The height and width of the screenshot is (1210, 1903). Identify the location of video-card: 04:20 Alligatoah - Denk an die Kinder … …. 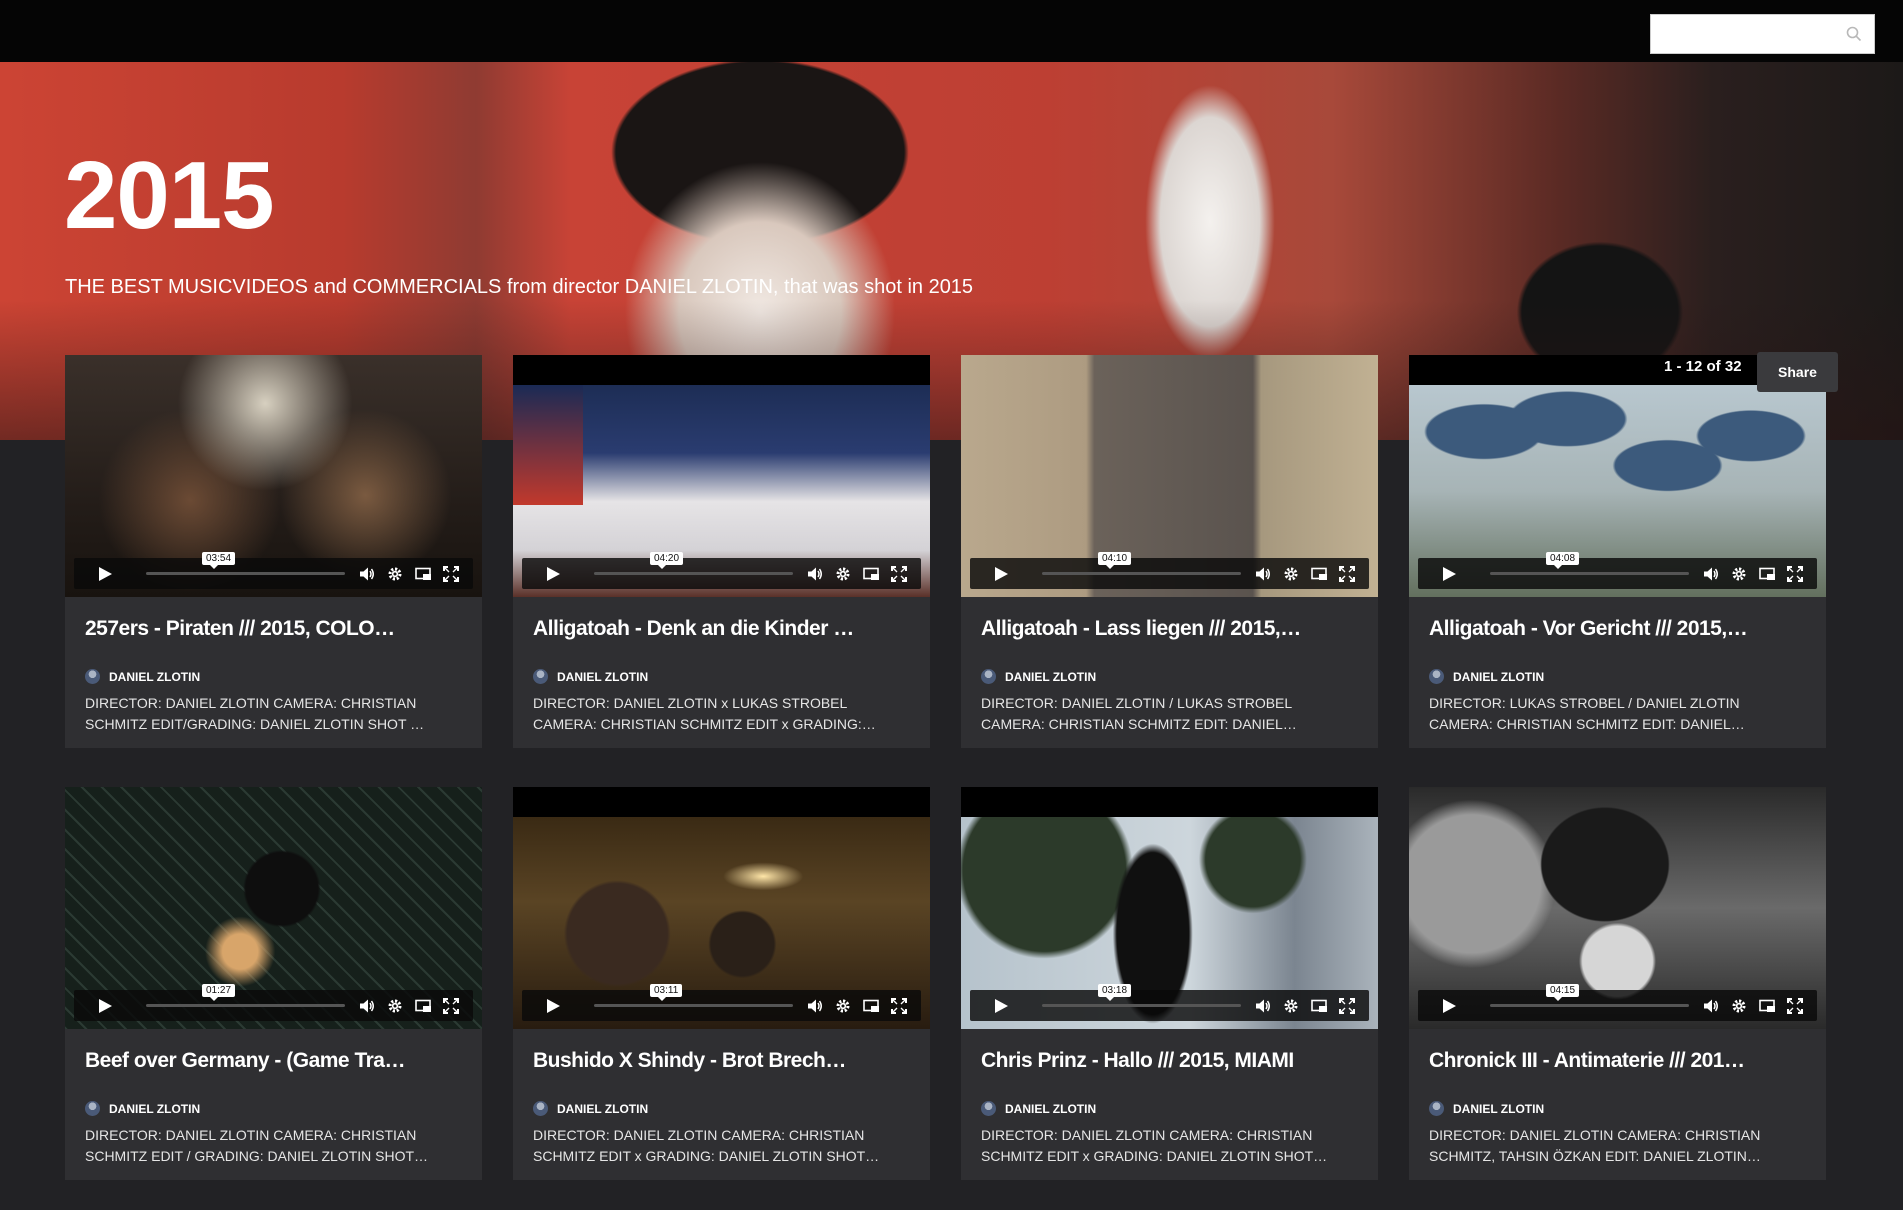
(721, 551).